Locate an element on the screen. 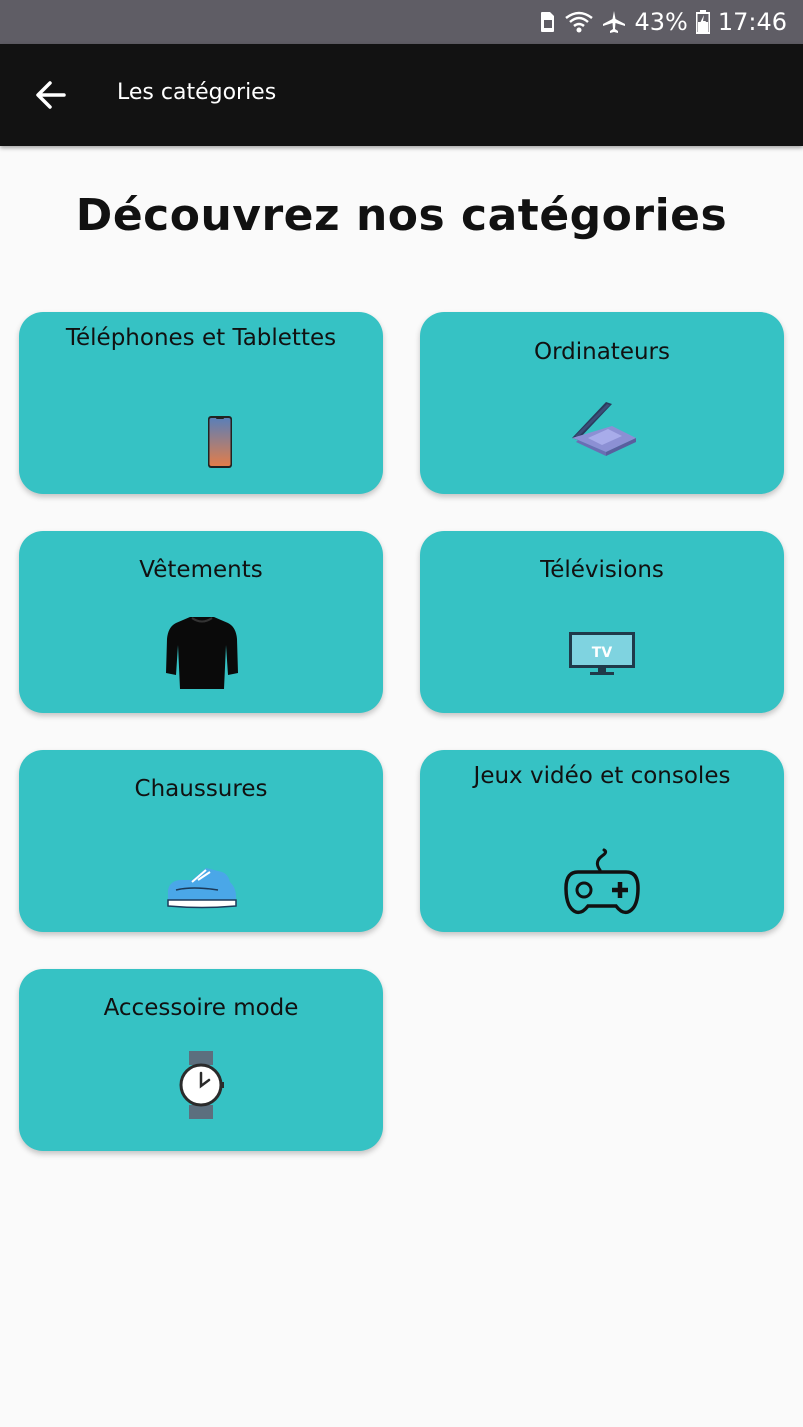  status-bar: 43% 17:46 is located at coordinates (401, 22).